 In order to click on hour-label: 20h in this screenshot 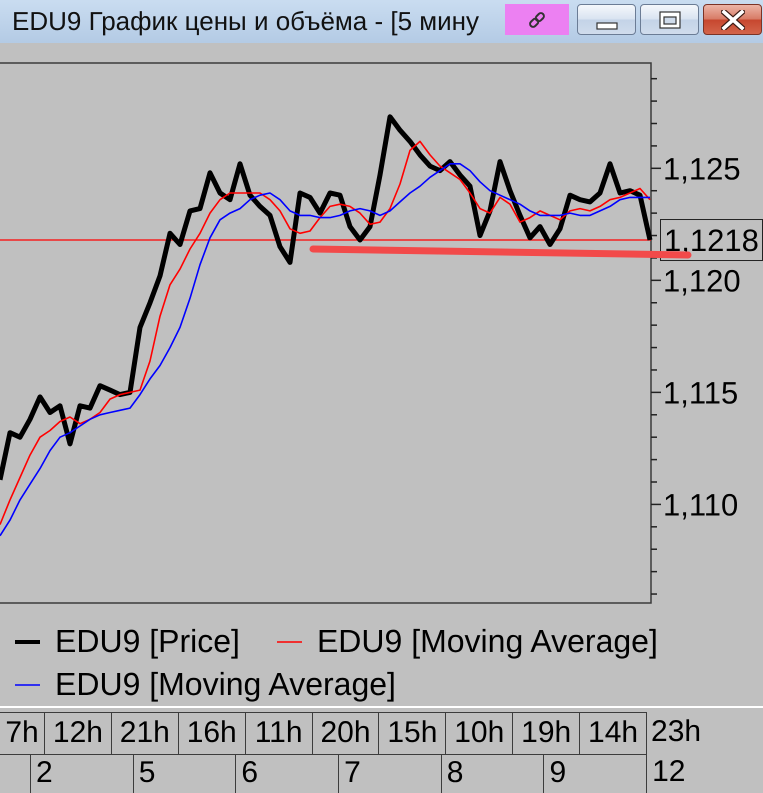, I will do `click(346, 733)`.